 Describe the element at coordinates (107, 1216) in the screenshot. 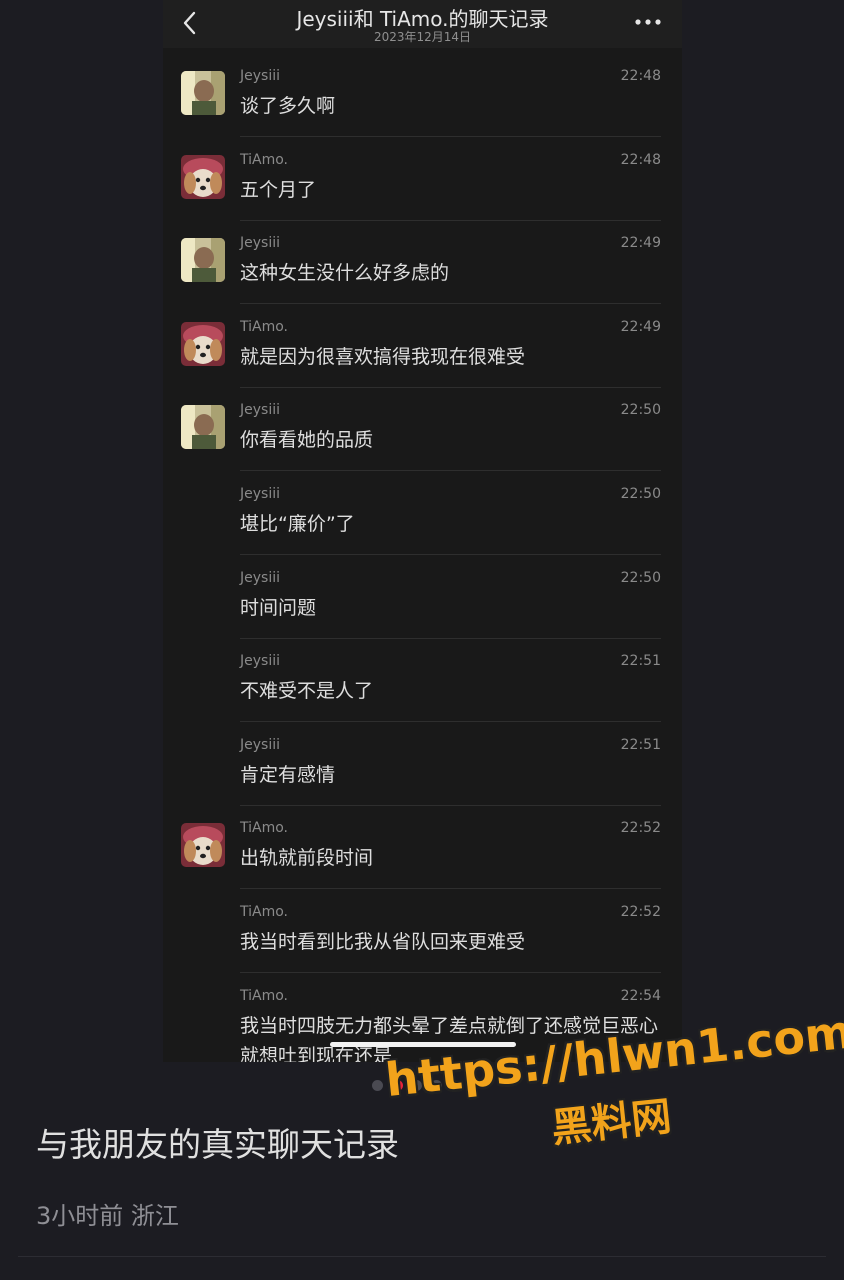

I see `post-meta: 3小时前 浙江` at that location.